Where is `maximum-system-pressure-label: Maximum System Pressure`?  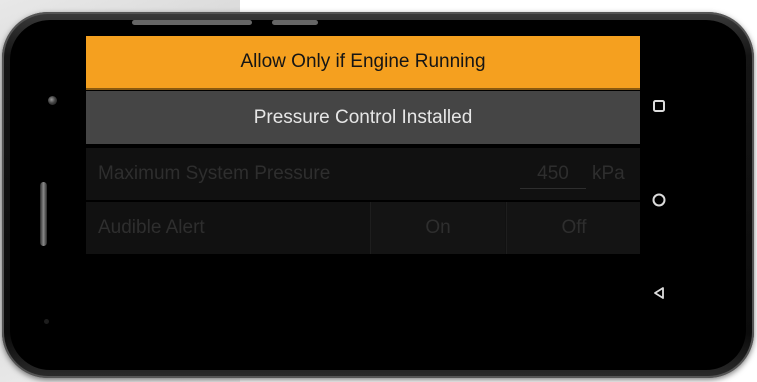
maximum-system-pressure-label: Maximum System Pressure is located at coordinates (214, 173).